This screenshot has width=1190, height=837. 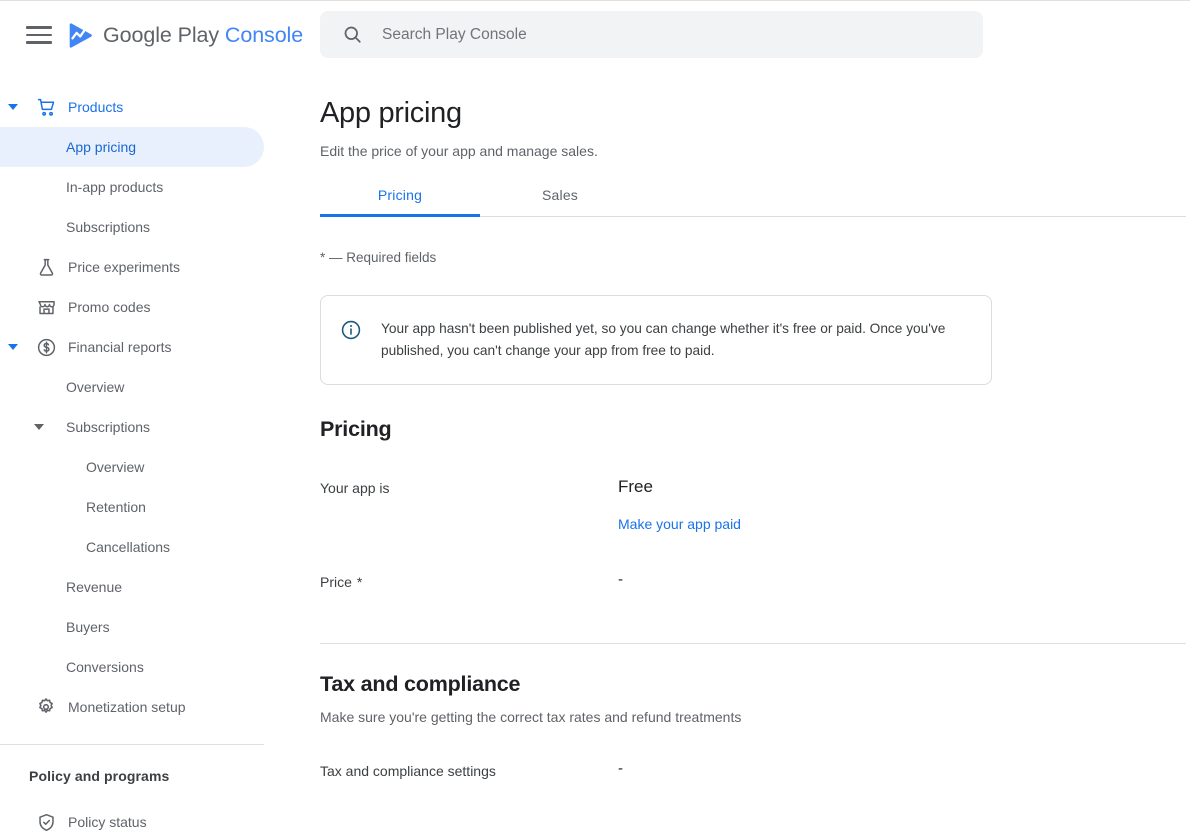 What do you see at coordinates (755, 580) in the screenshot?
I see `field-price: Price * -` at bounding box center [755, 580].